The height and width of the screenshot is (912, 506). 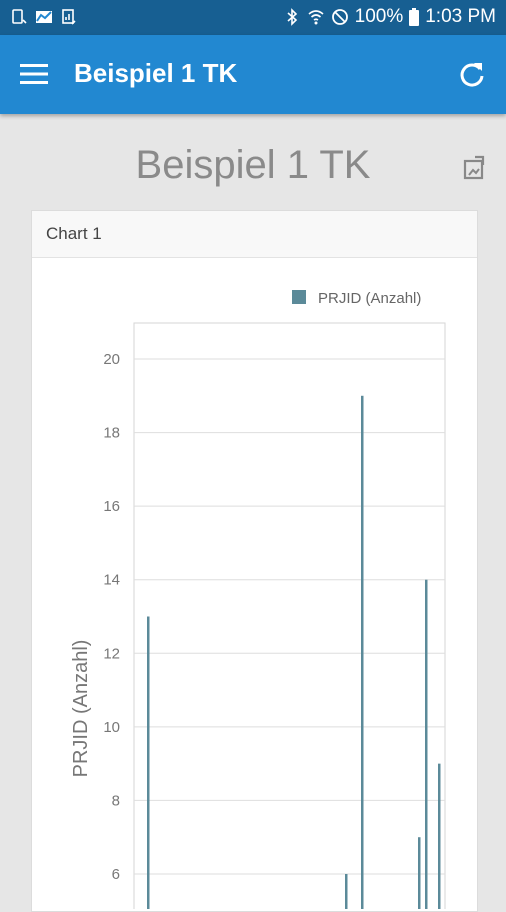 I want to click on menu-icon, so click(x=34, y=74).